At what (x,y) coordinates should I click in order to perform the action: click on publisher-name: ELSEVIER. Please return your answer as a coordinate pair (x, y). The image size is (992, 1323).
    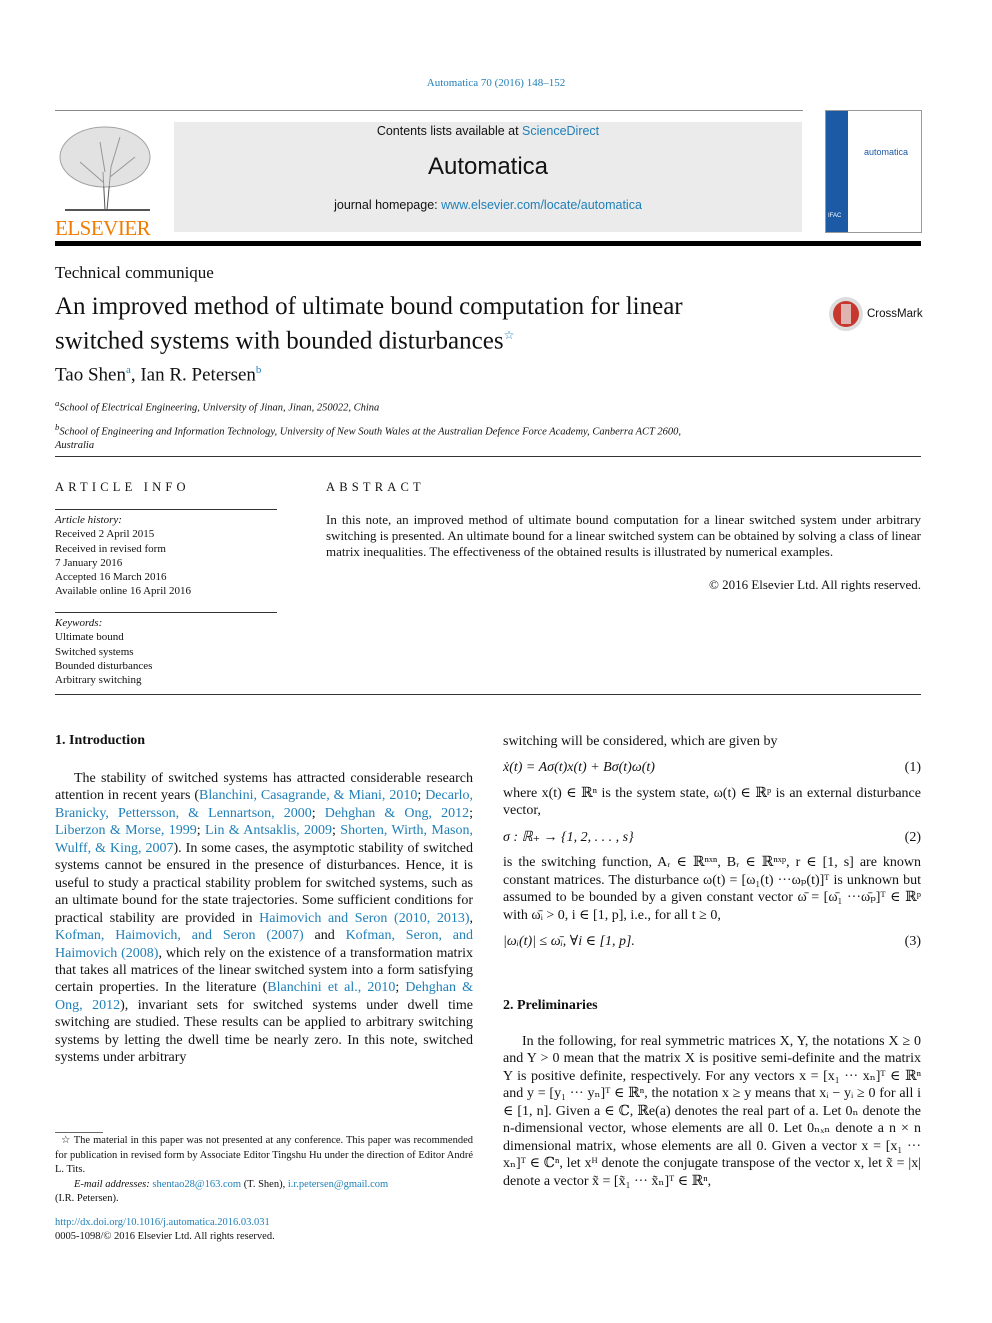
    Looking at the image, I should click on (103, 228).